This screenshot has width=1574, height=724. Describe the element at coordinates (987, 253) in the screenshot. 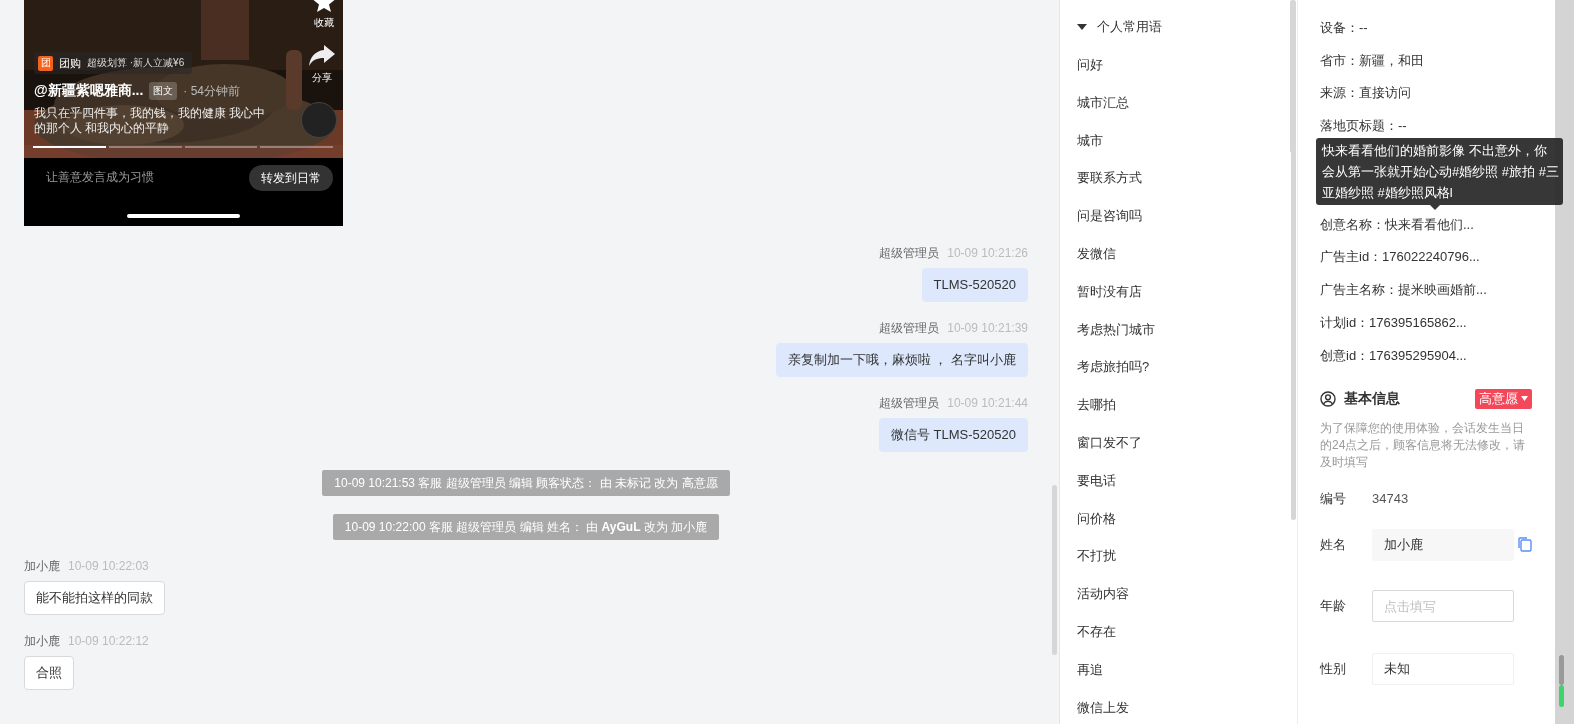

I see `message-time: 10-09 10:21:26` at that location.